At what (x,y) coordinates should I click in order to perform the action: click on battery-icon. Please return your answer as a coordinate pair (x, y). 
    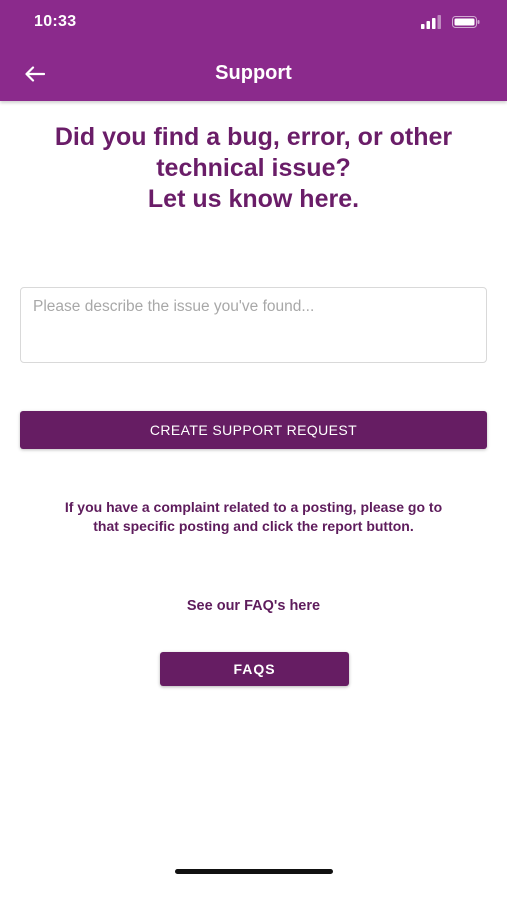
    Looking at the image, I should click on (466, 22).